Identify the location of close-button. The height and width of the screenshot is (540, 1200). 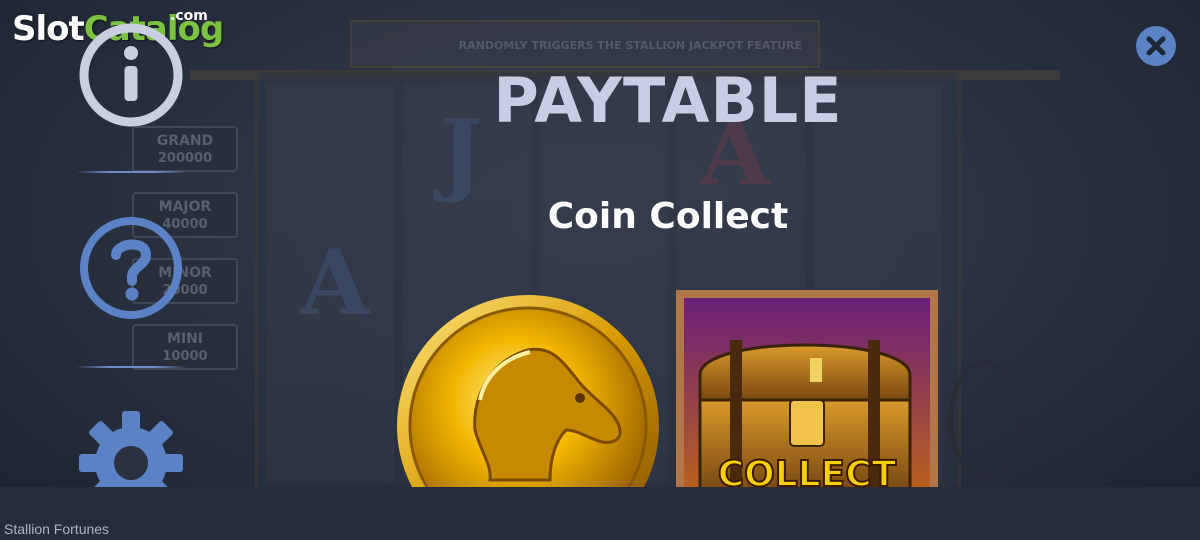
(1156, 46).